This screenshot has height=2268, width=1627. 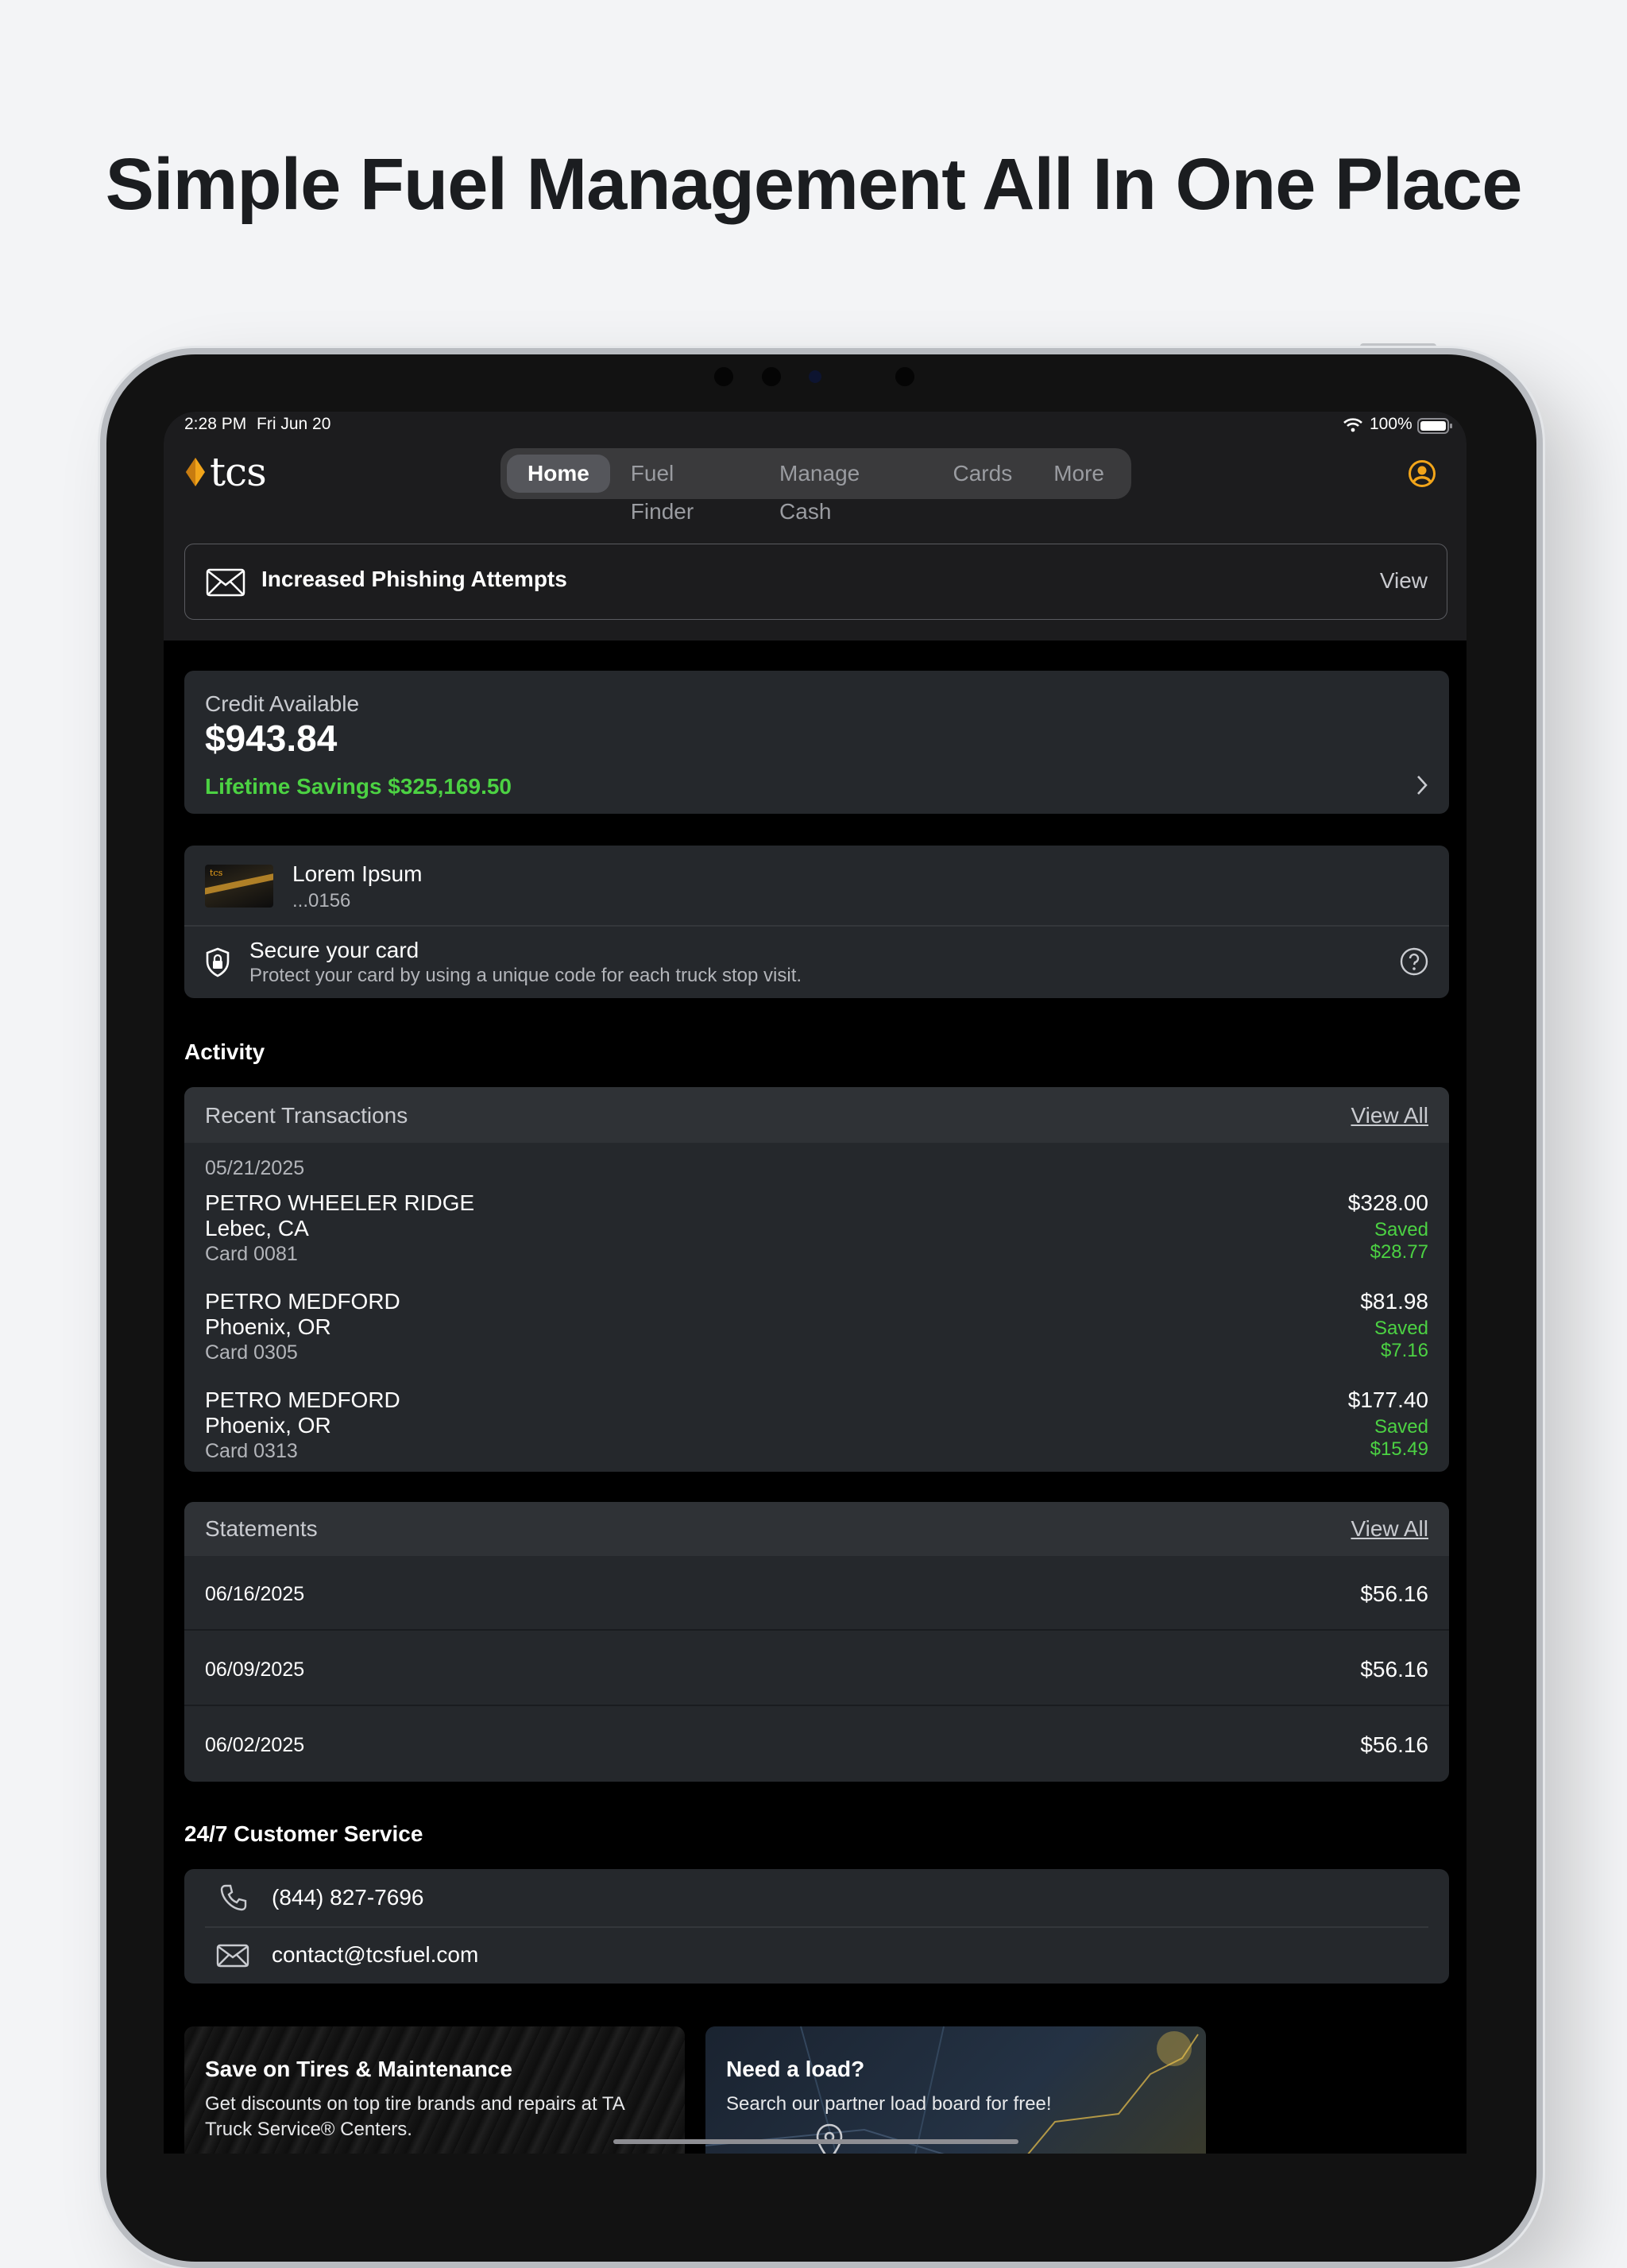 I want to click on tab-fuel-finder: Fuel Finder, so click(x=684, y=489).